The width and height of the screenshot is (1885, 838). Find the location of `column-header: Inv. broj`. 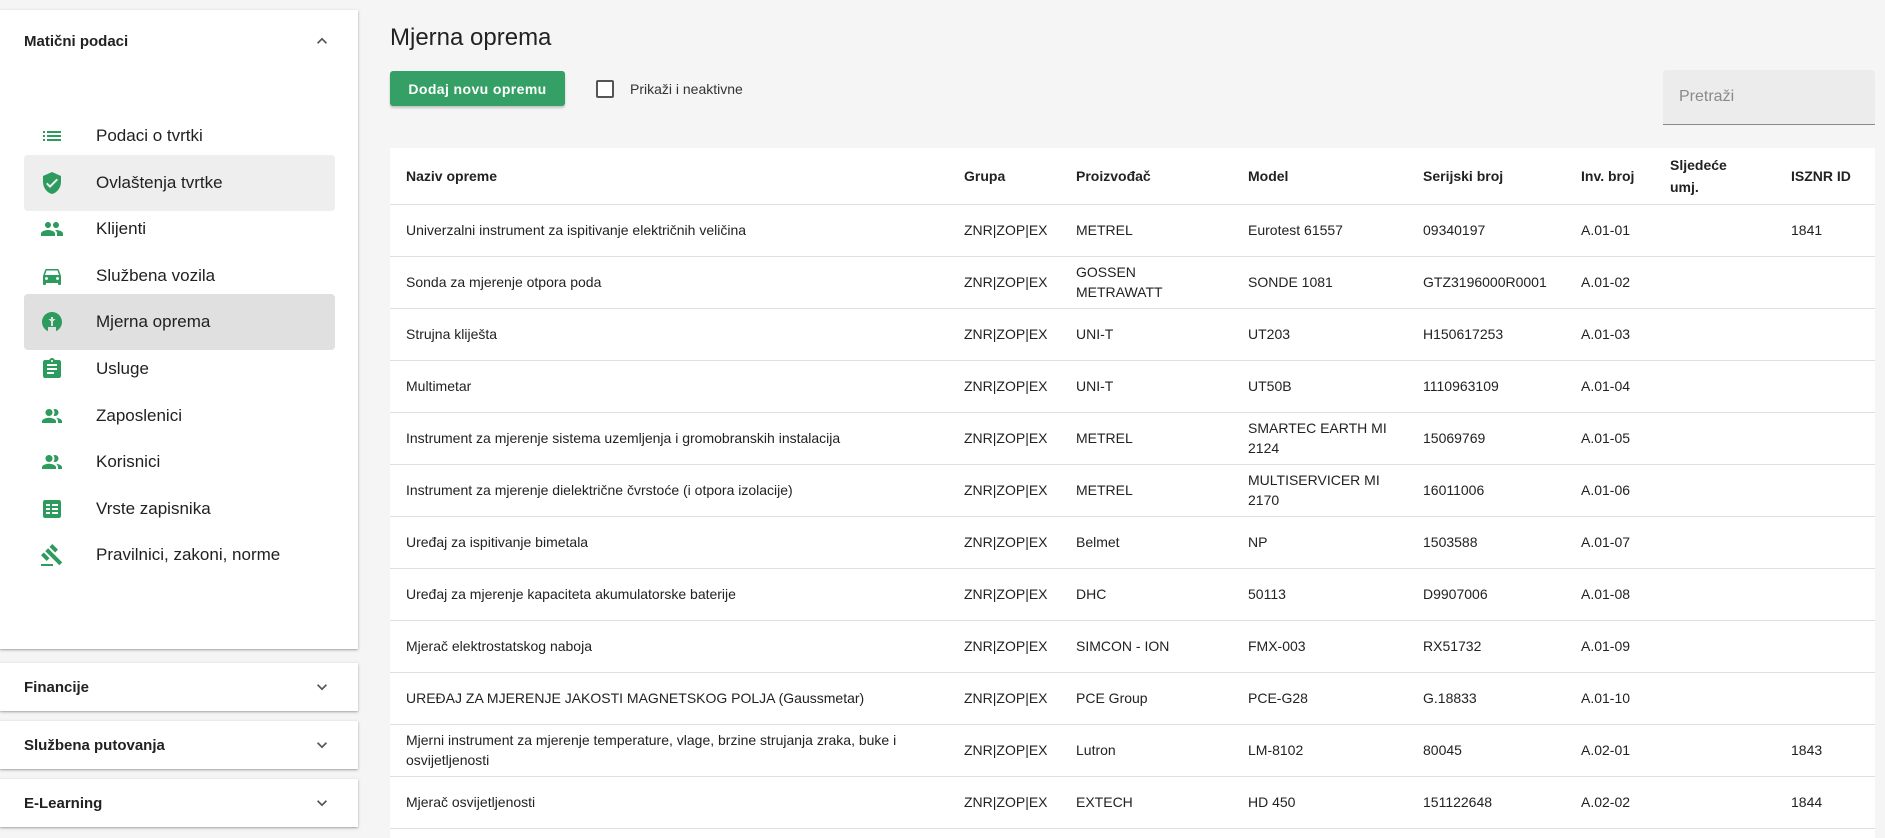

column-header: Inv. broj is located at coordinates (1609, 176).